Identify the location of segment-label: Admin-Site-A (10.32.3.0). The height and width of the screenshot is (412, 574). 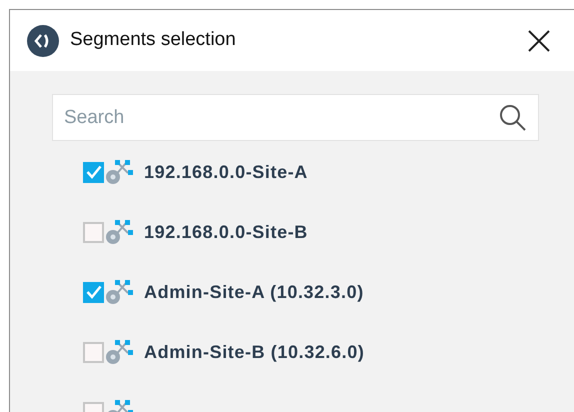
(254, 292).